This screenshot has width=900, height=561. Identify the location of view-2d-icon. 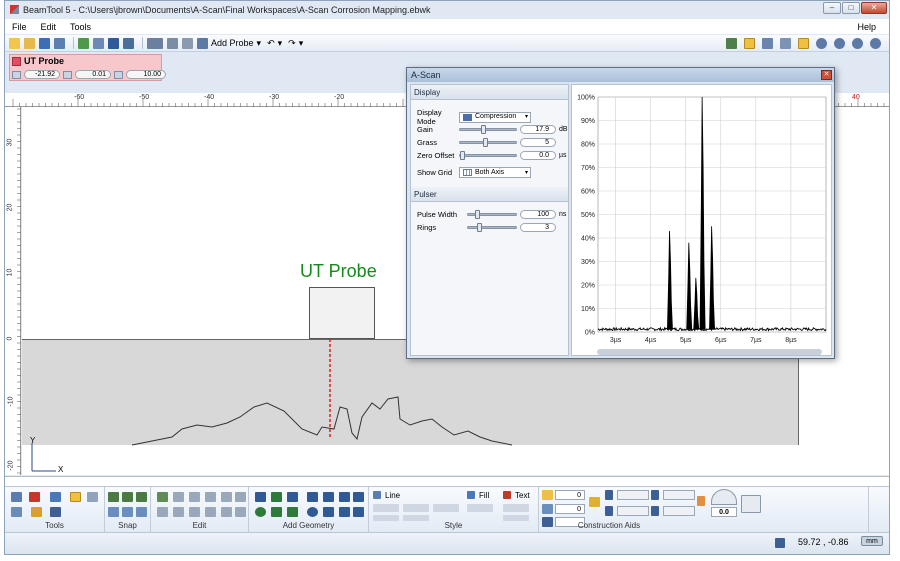
(749, 43).